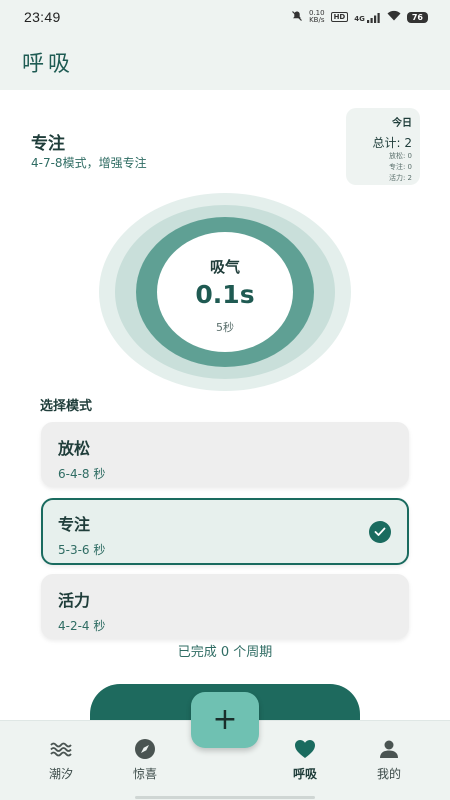 The width and height of the screenshot is (450, 800). I want to click on mode-card-pattern: 6-4-8 秒, so click(82, 474).